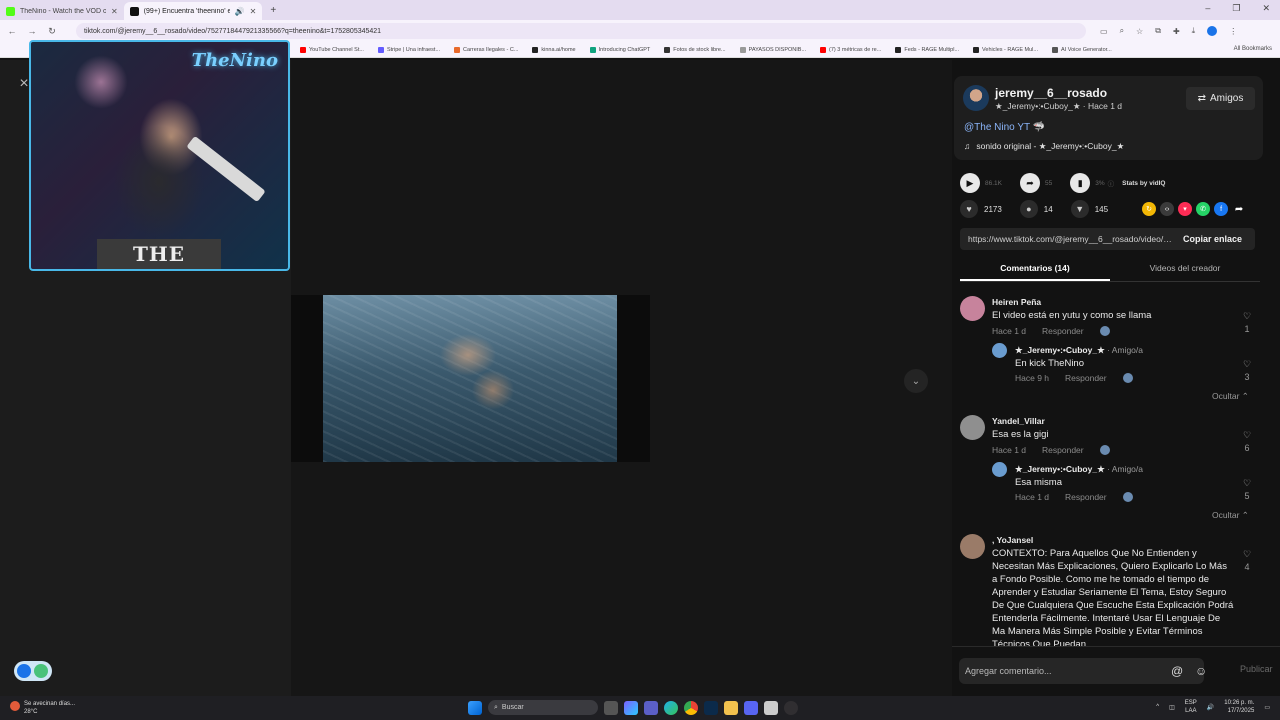 The height and width of the screenshot is (720, 1280). I want to click on tray-chevron-icon: ^, so click(1157, 707).